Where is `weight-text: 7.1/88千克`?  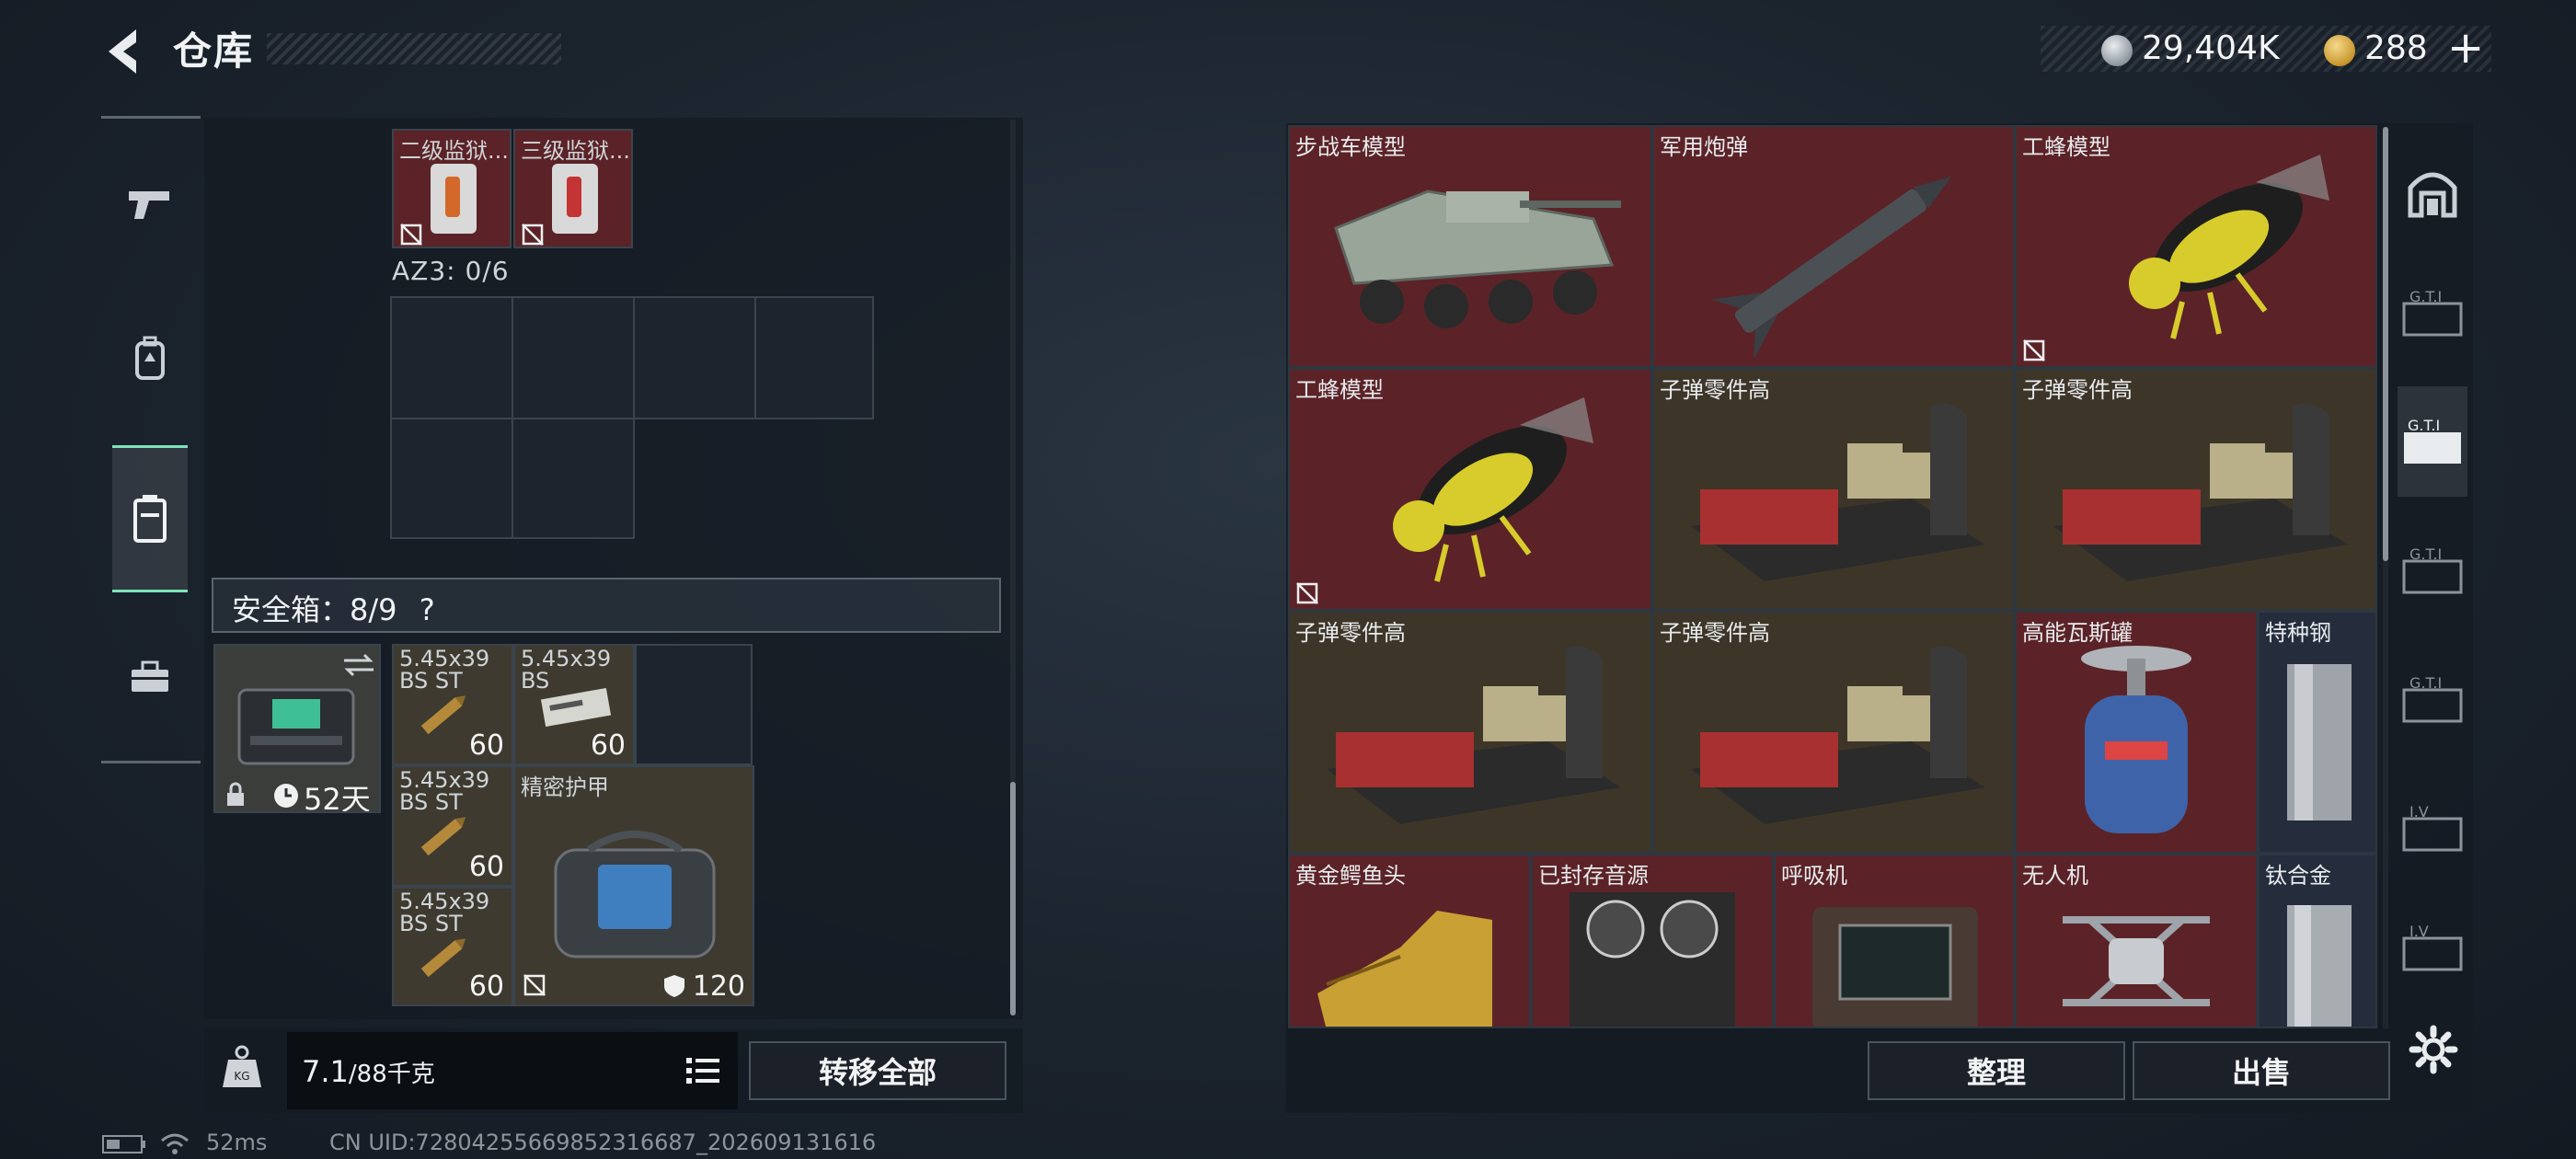 weight-text: 7.1/88千克 is located at coordinates (368, 1071).